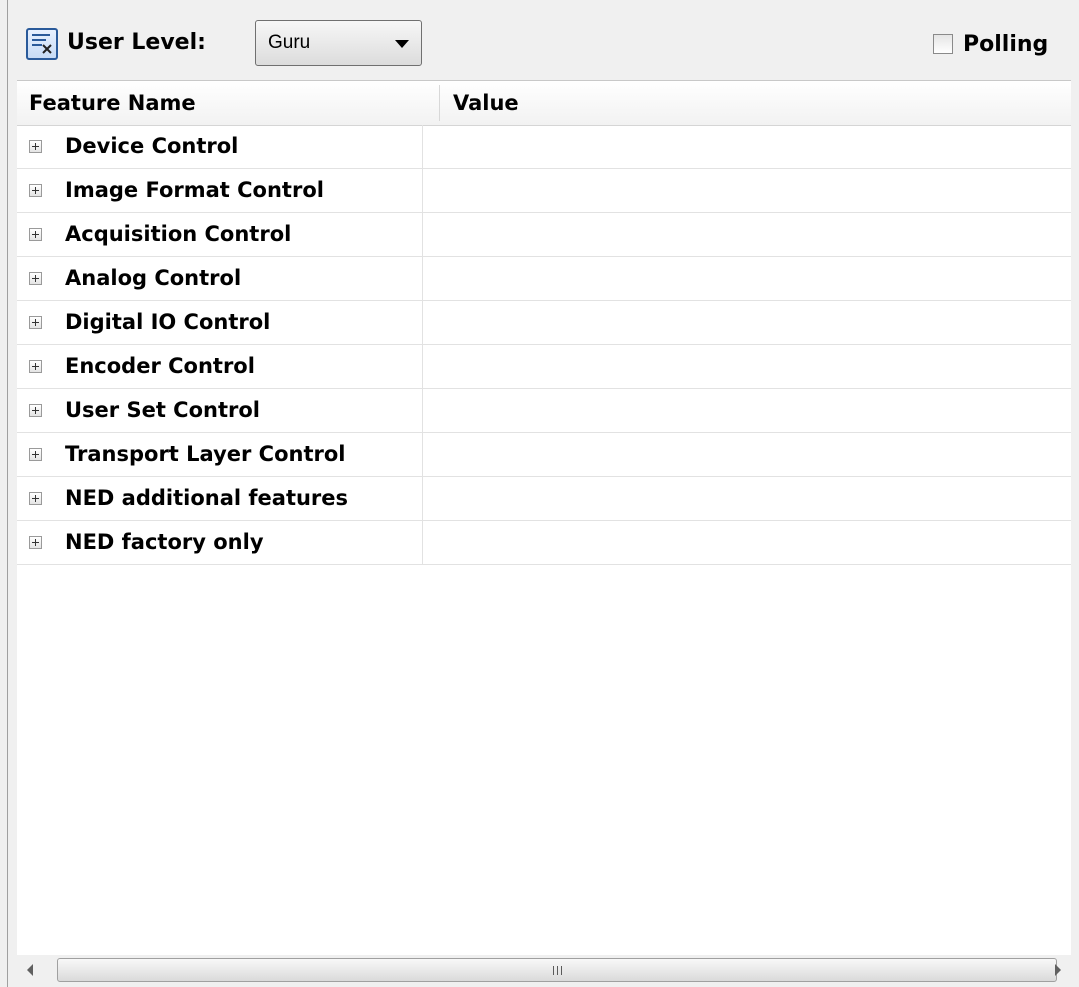 Image resolution: width=1079 pixels, height=987 pixels. What do you see at coordinates (544, 411) in the screenshot?
I see `table-row: User Set Control` at bounding box center [544, 411].